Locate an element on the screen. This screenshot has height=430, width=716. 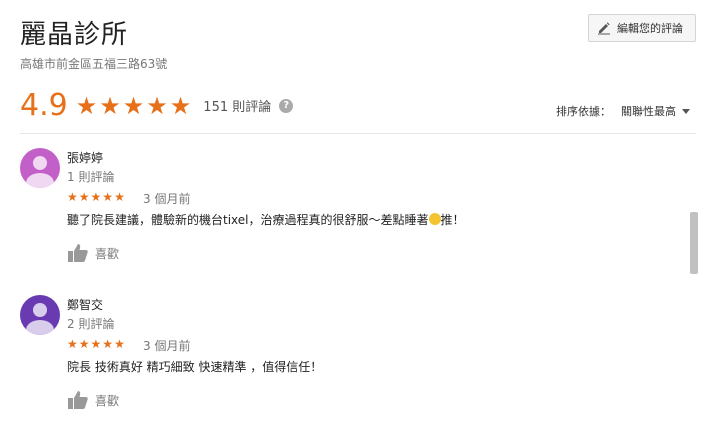
sort-label: 排序依據： is located at coordinates (583, 111).